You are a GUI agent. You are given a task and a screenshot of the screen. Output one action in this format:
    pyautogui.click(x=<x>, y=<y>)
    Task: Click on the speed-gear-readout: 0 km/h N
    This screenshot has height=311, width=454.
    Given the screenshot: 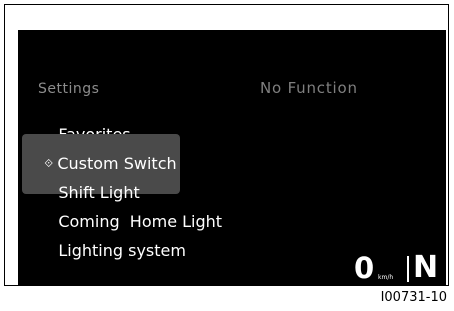 What is the action you would take?
    pyautogui.click(x=400, y=267)
    